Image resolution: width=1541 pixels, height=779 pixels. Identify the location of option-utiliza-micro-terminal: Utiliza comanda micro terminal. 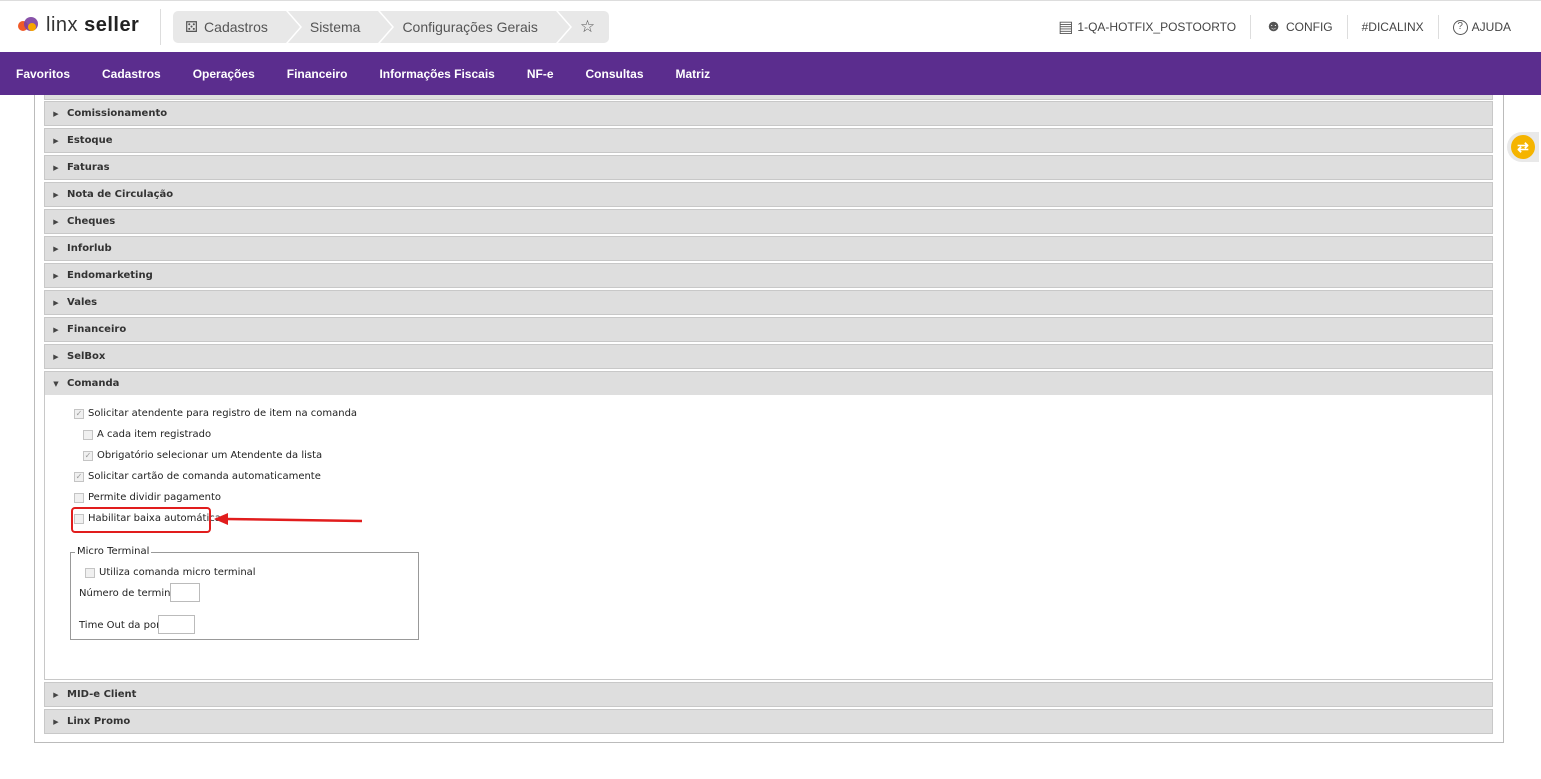
(170, 572).